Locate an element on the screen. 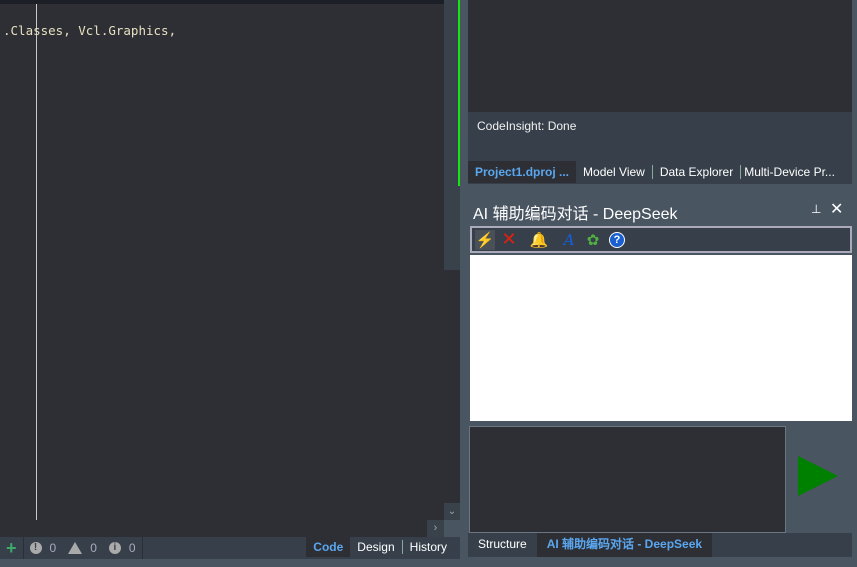  scroll-down-icon: ⌄ is located at coordinates (452, 511).